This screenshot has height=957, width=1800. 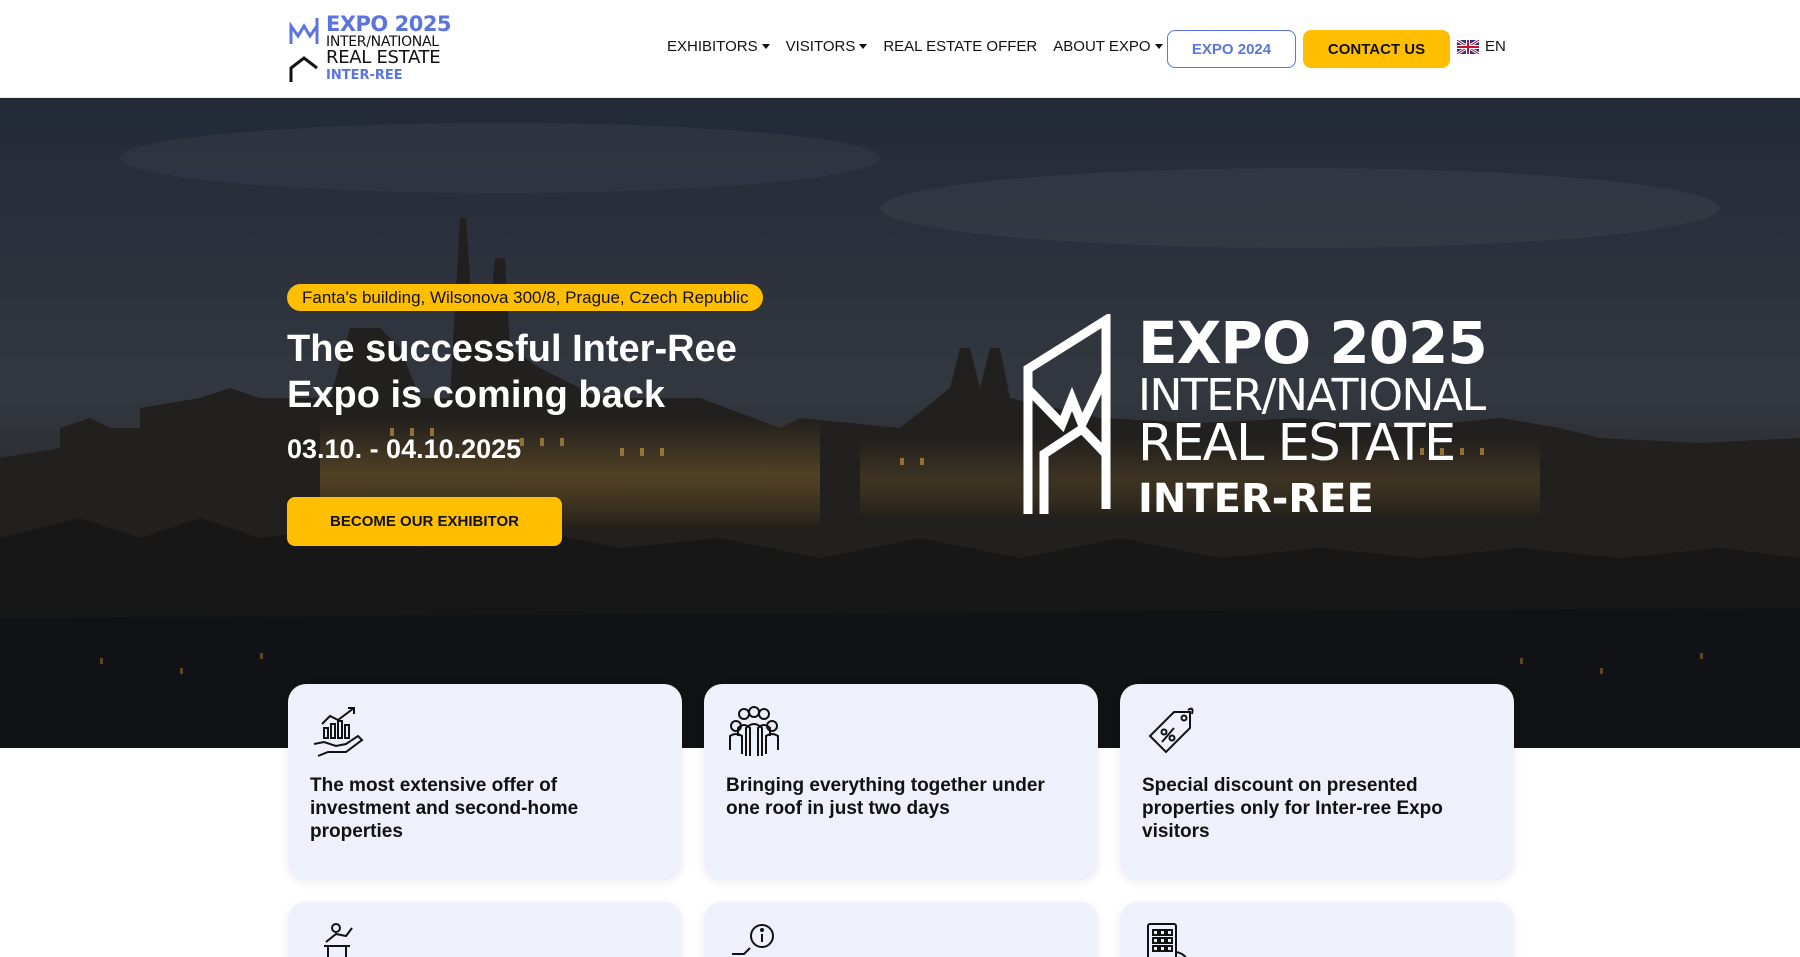 I want to click on nav-visitors-label: VISITORS, so click(x=820, y=46).